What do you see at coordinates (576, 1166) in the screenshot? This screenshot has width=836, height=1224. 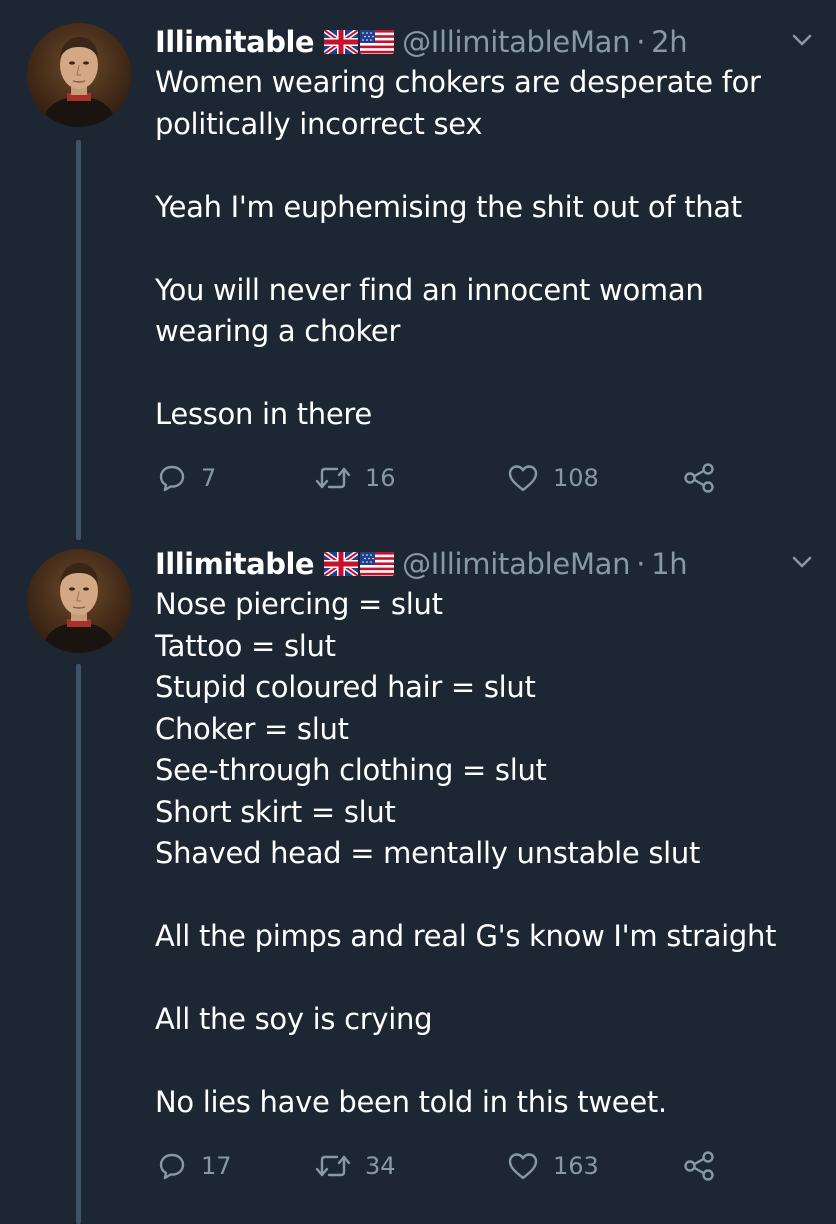 I see `like-count: 163` at bounding box center [576, 1166].